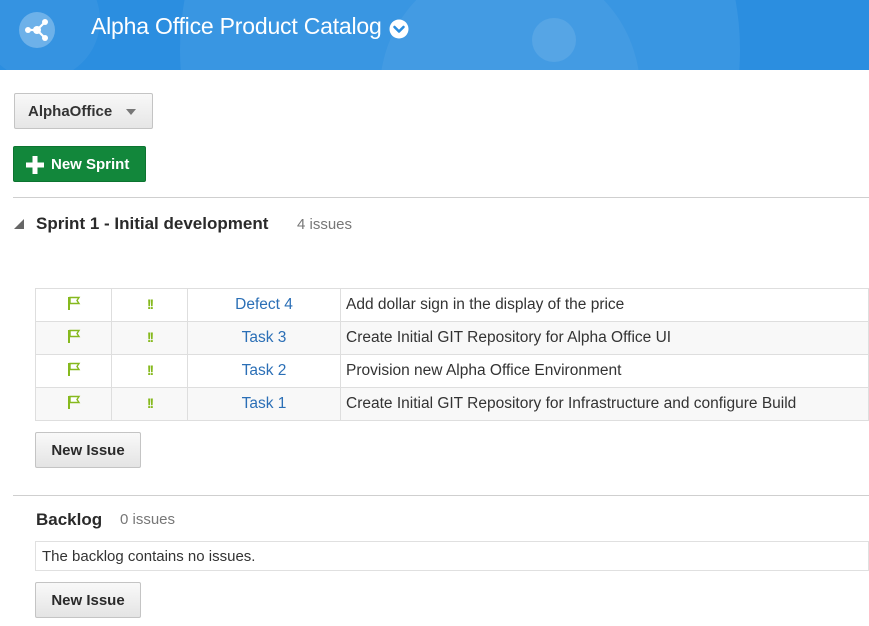  I want to click on caret-down-icon, so click(131, 112).